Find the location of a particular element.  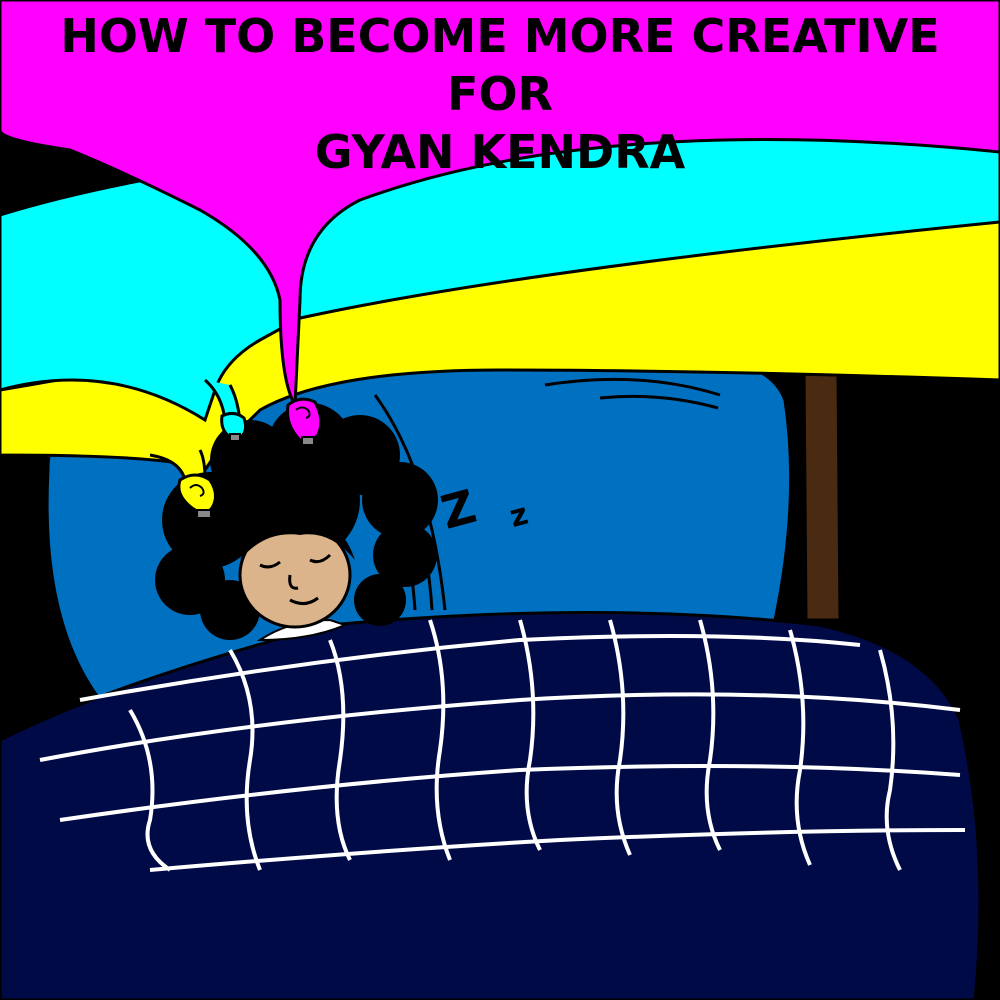

bedpost is located at coordinates (822, 485).